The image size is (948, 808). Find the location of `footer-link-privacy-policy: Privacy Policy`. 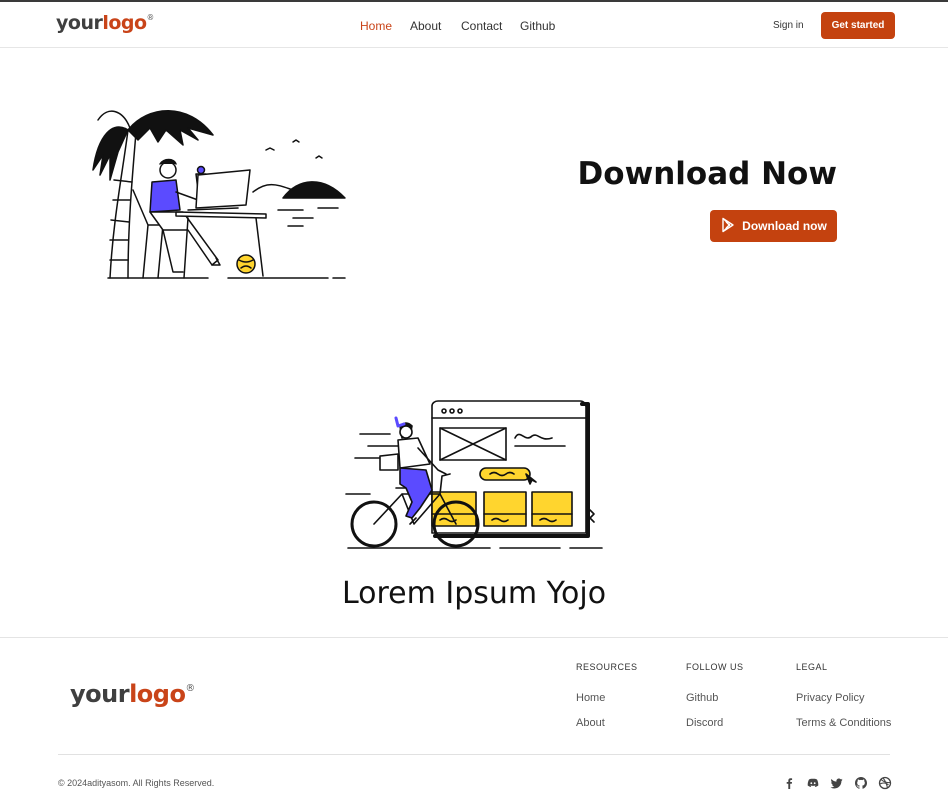

footer-link-privacy-policy: Privacy Policy is located at coordinates (843, 698).